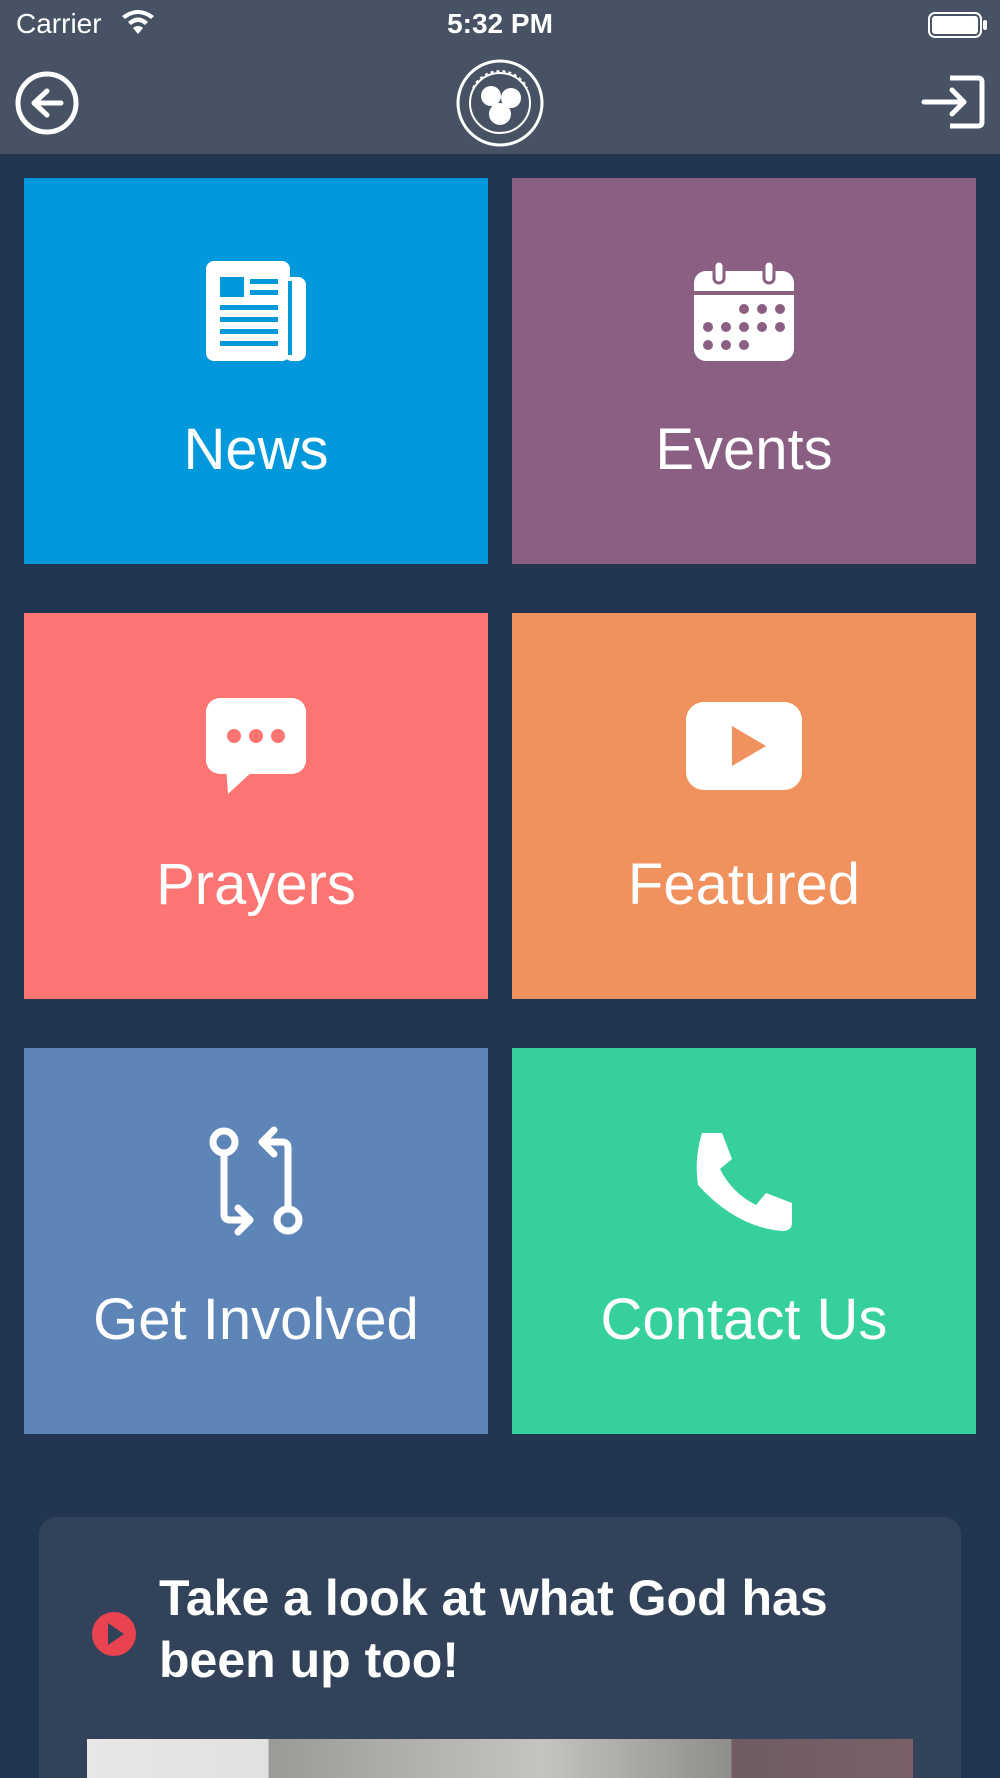  I want to click on login-button, so click(953, 102).